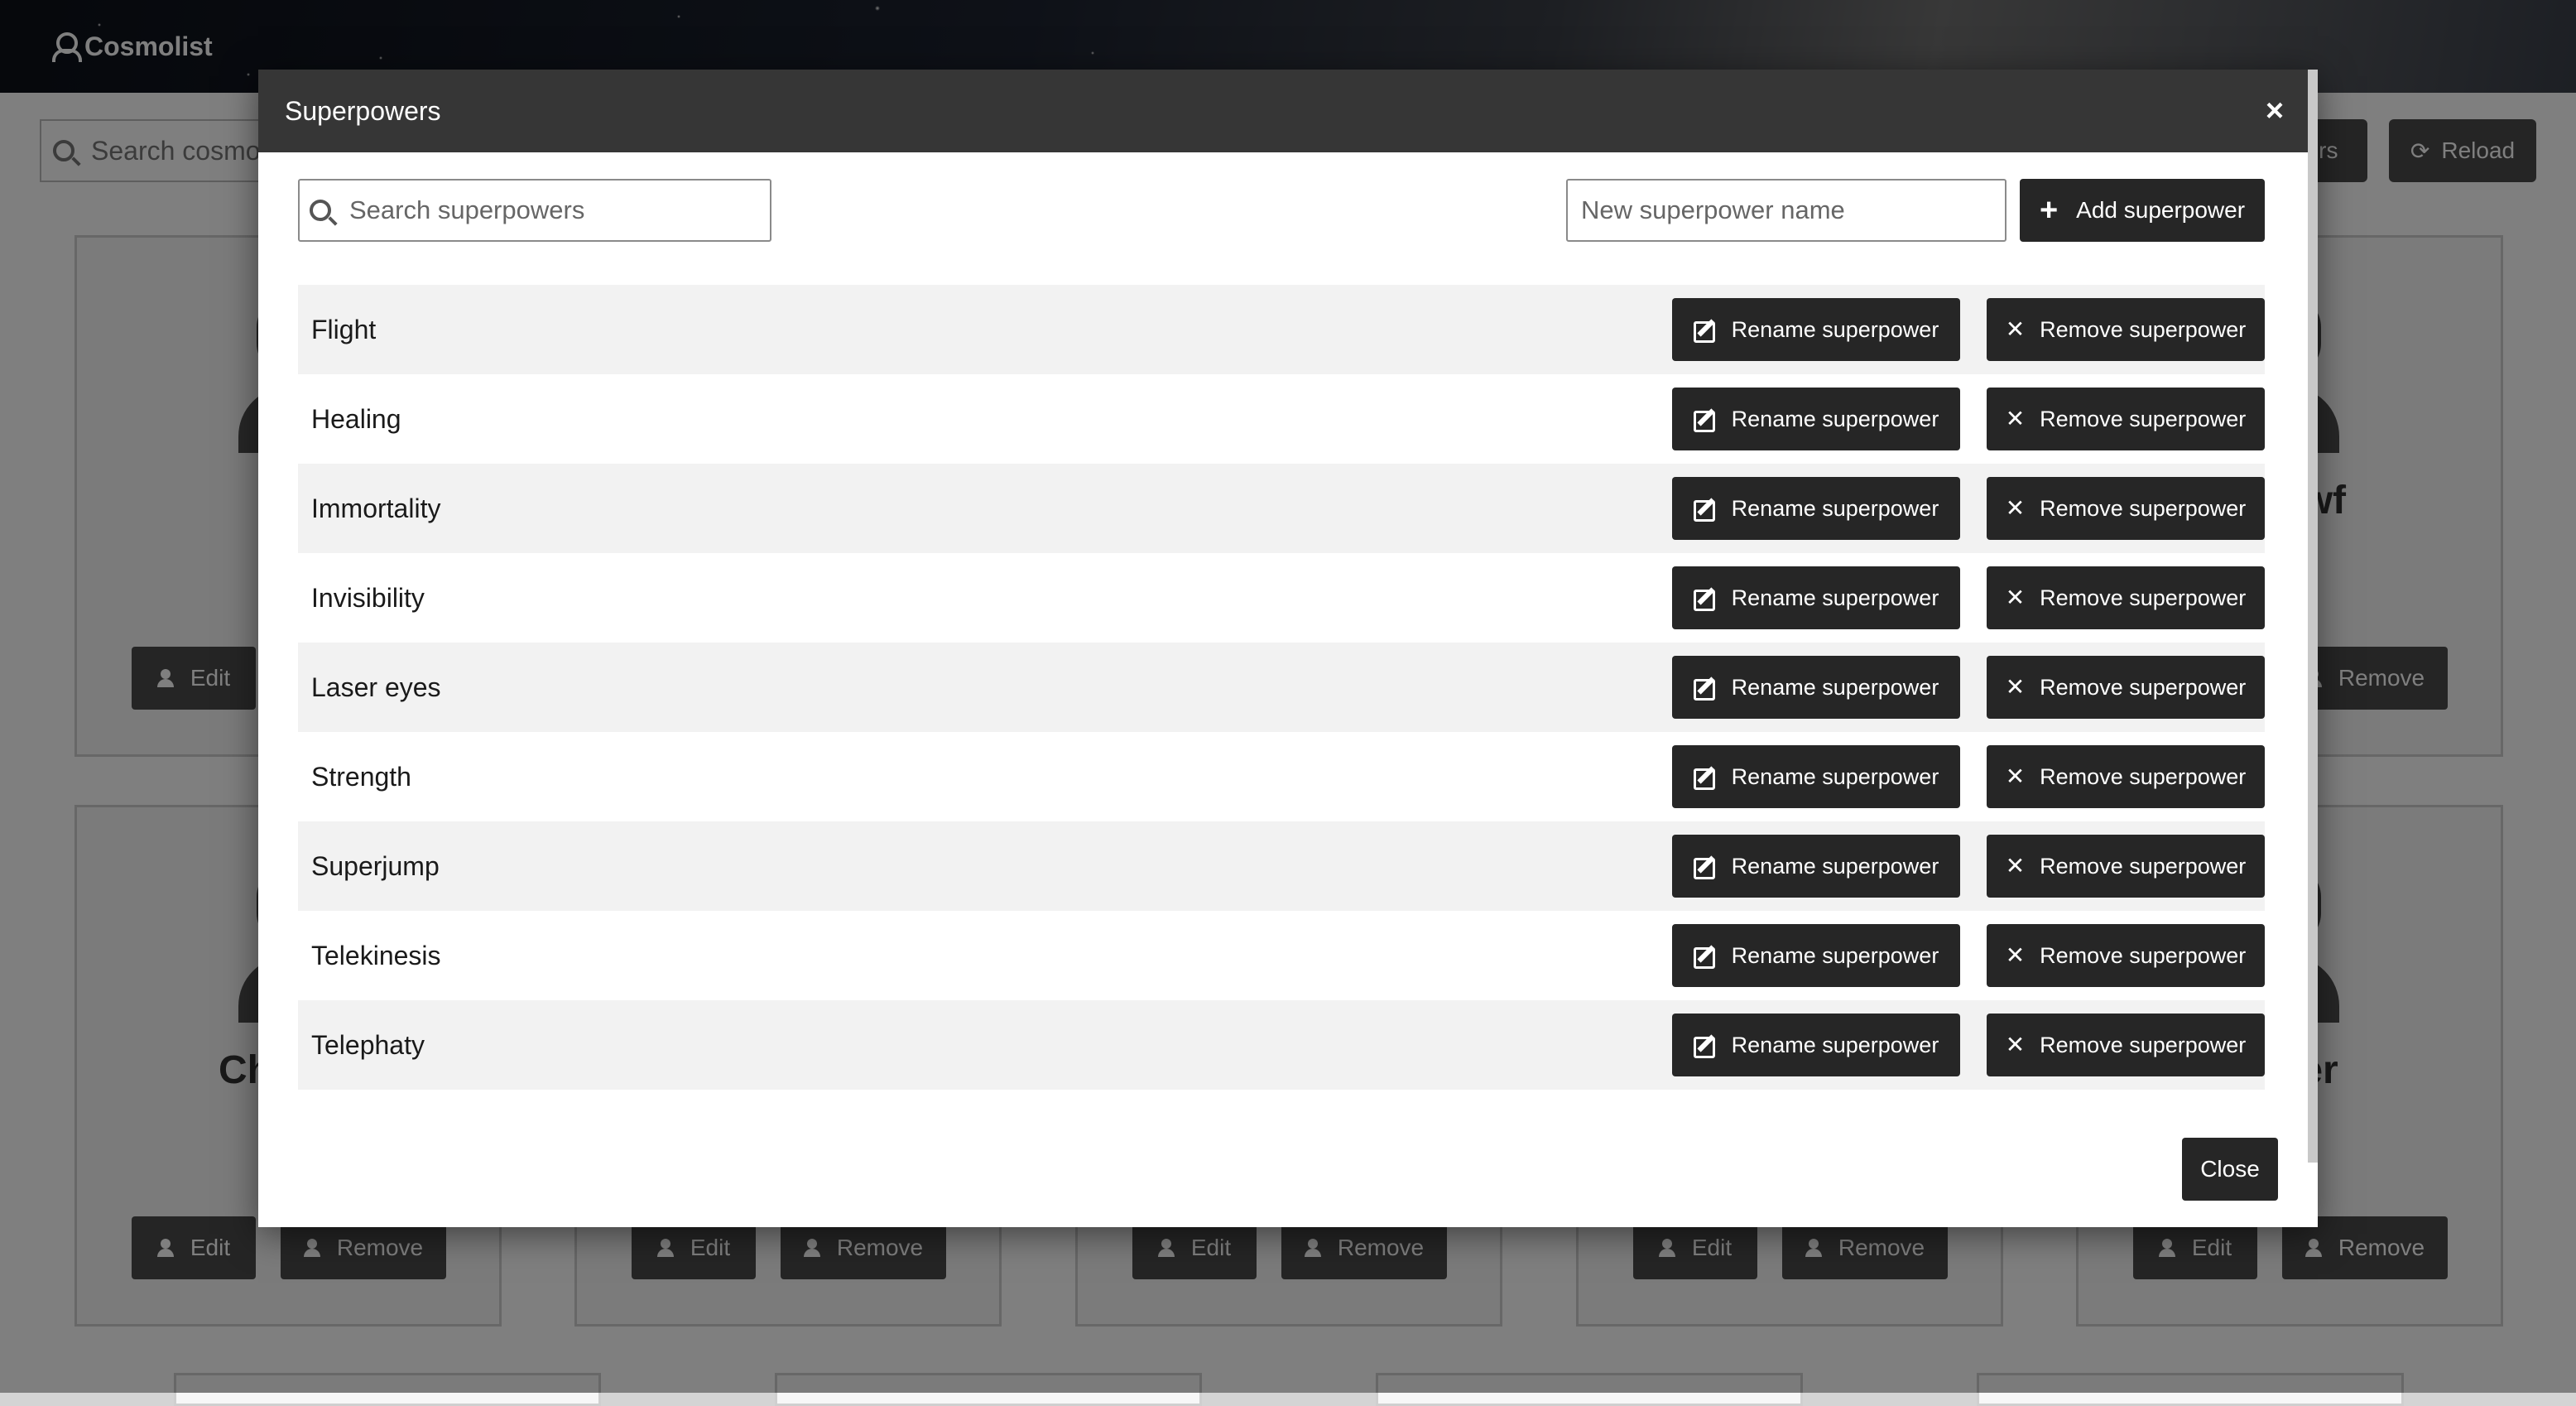 This screenshot has width=2576, height=1406. Describe the element at coordinates (2274, 111) in the screenshot. I see `close-icon: ×` at that location.